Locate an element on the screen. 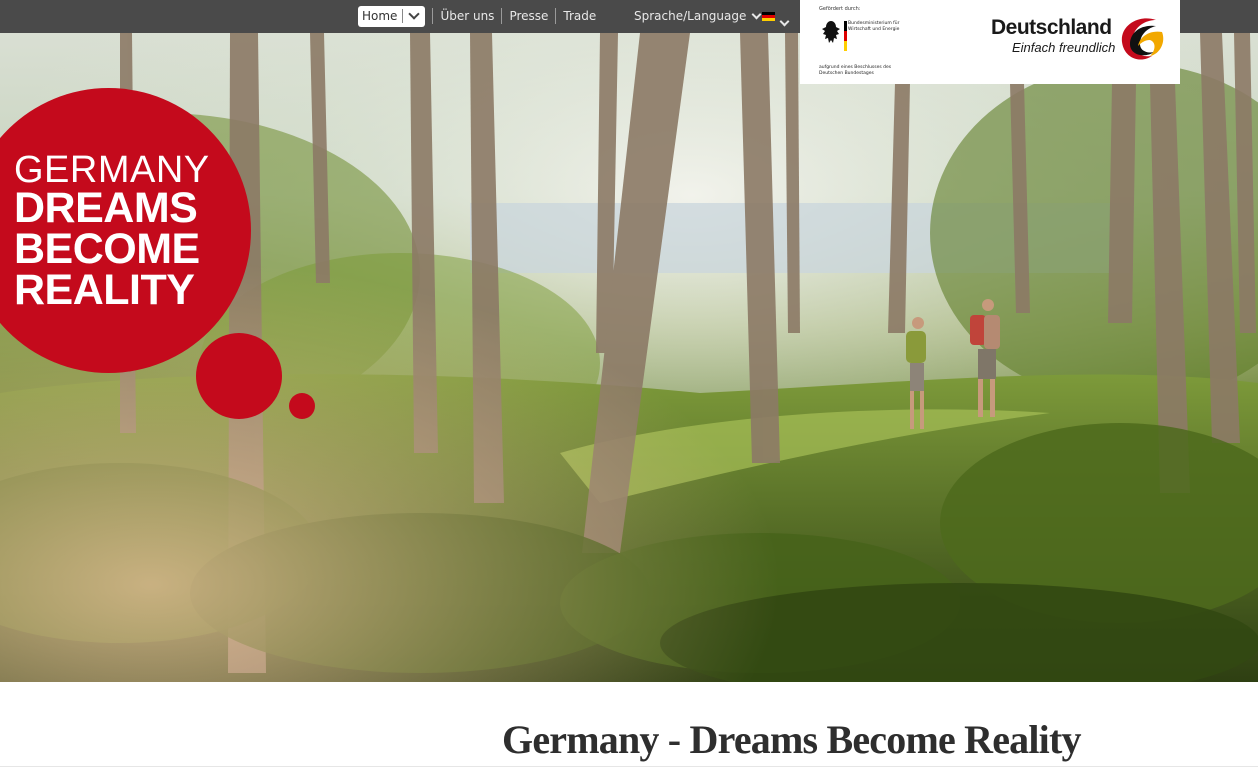 The width and height of the screenshot is (1258, 768). home-divider is located at coordinates (403, 16).